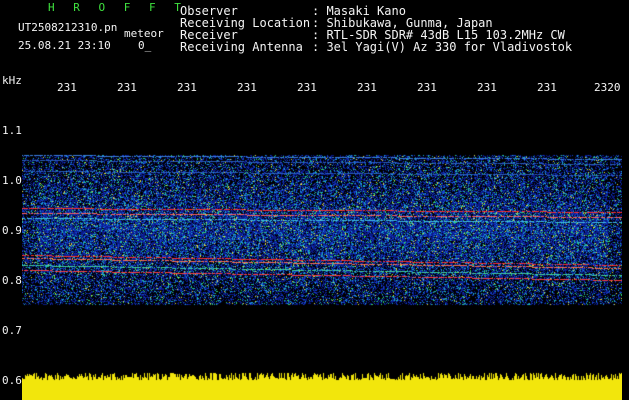 The height and width of the screenshot is (400, 629). I want to click on freq-tick: 1.1, so click(12, 130).